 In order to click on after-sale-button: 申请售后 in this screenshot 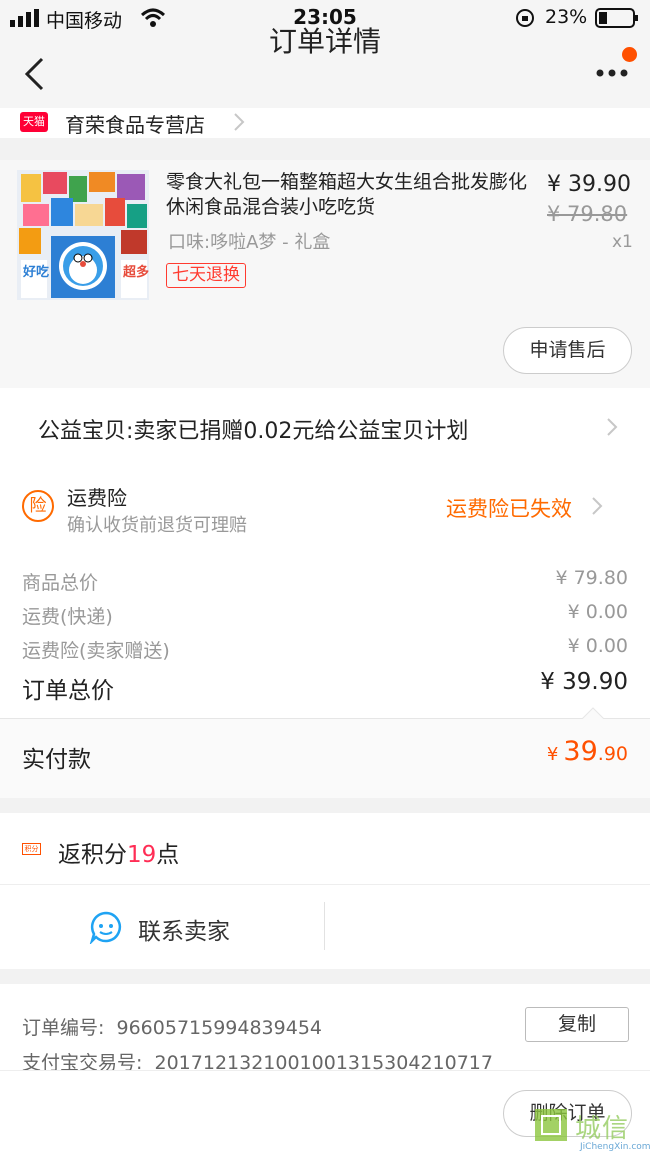, I will do `click(567, 350)`.